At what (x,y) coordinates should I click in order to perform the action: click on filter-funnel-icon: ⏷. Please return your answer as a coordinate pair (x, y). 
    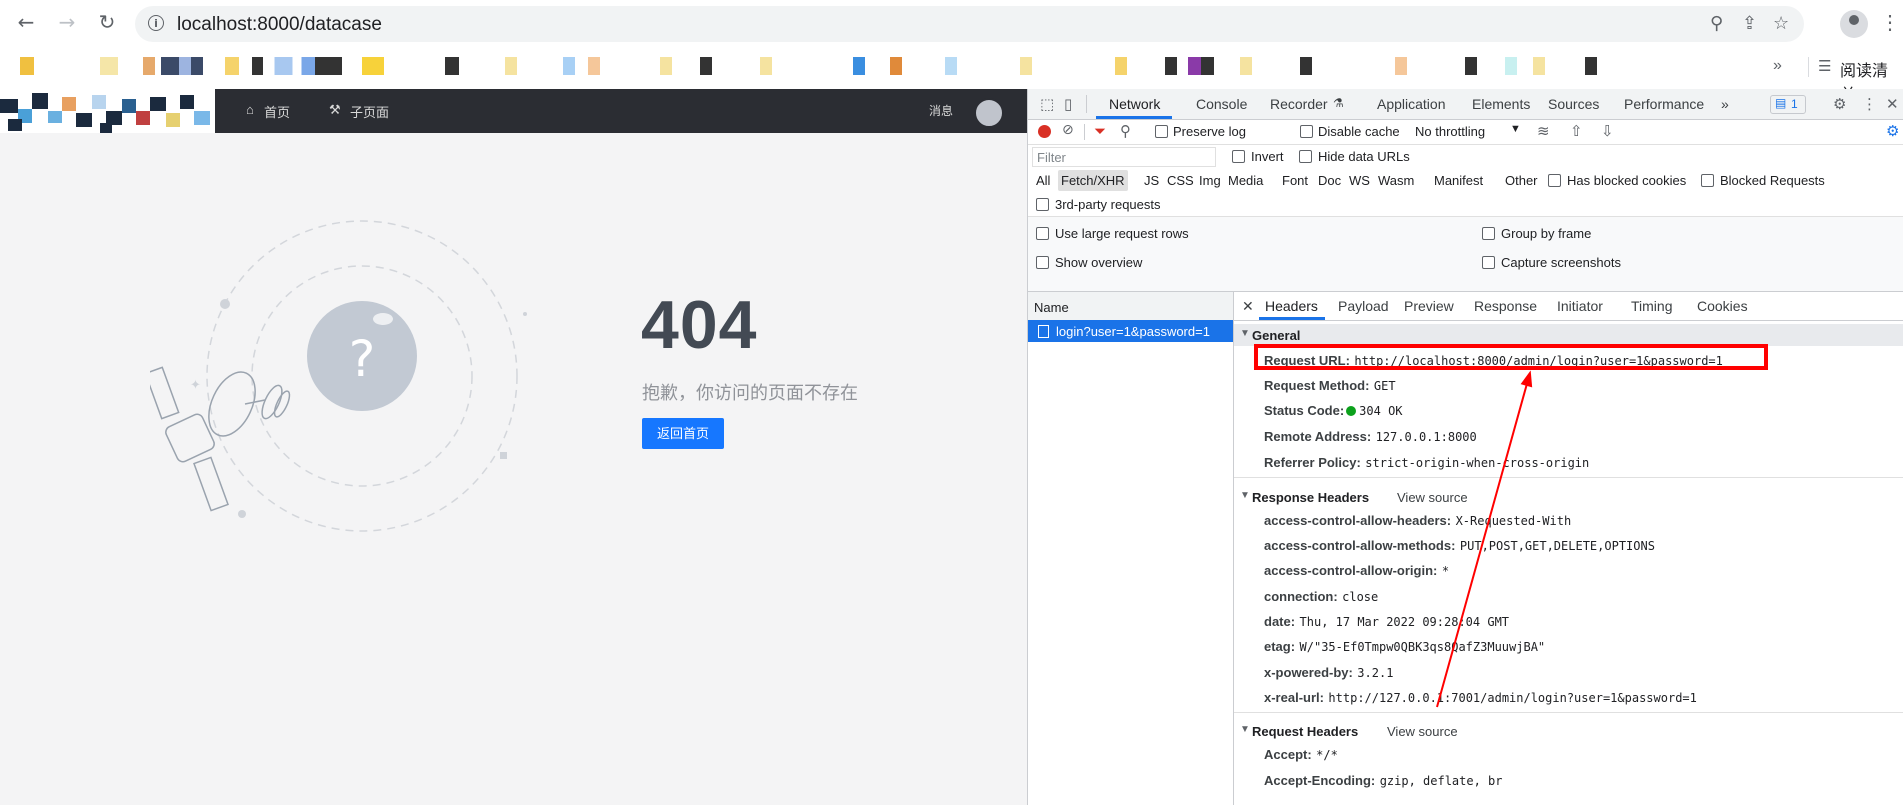
    Looking at the image, I should click on (1100, 131).